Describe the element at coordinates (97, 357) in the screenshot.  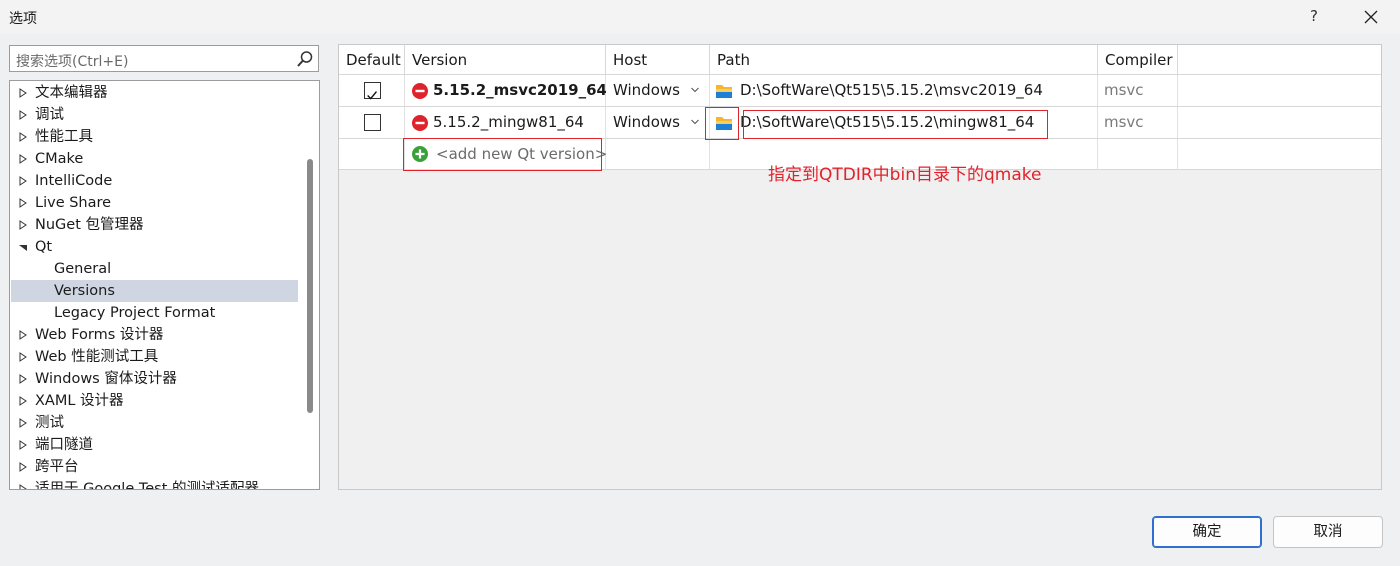
I see `tree-item-label: Web 性能测试工具` at that location.